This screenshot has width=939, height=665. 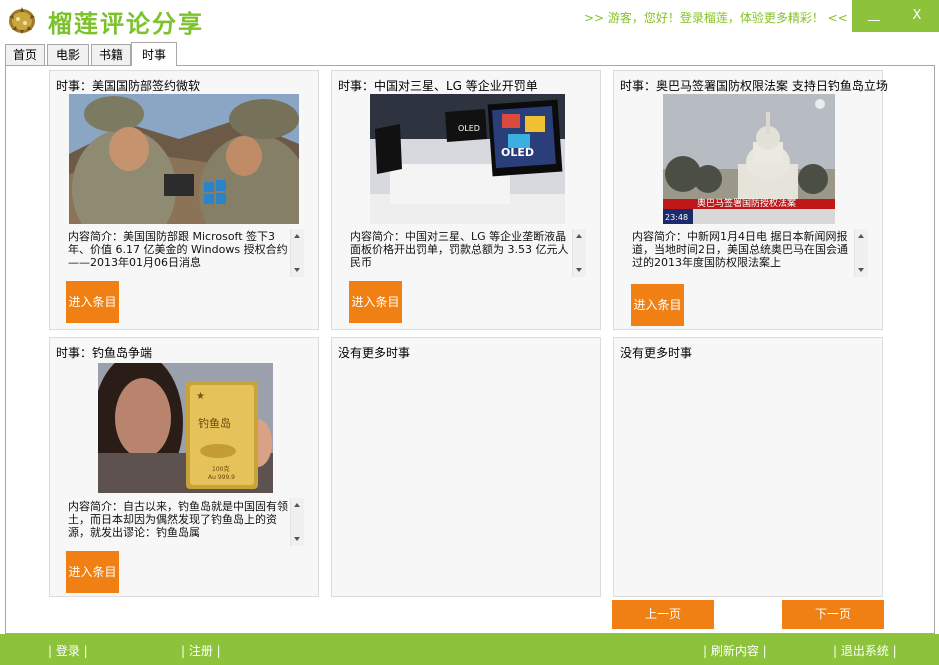 What do you see at coordinates (467, 159) in the screenshot?
I see `news-image-oled: OLED OLED` at bounding box center [467, 159].